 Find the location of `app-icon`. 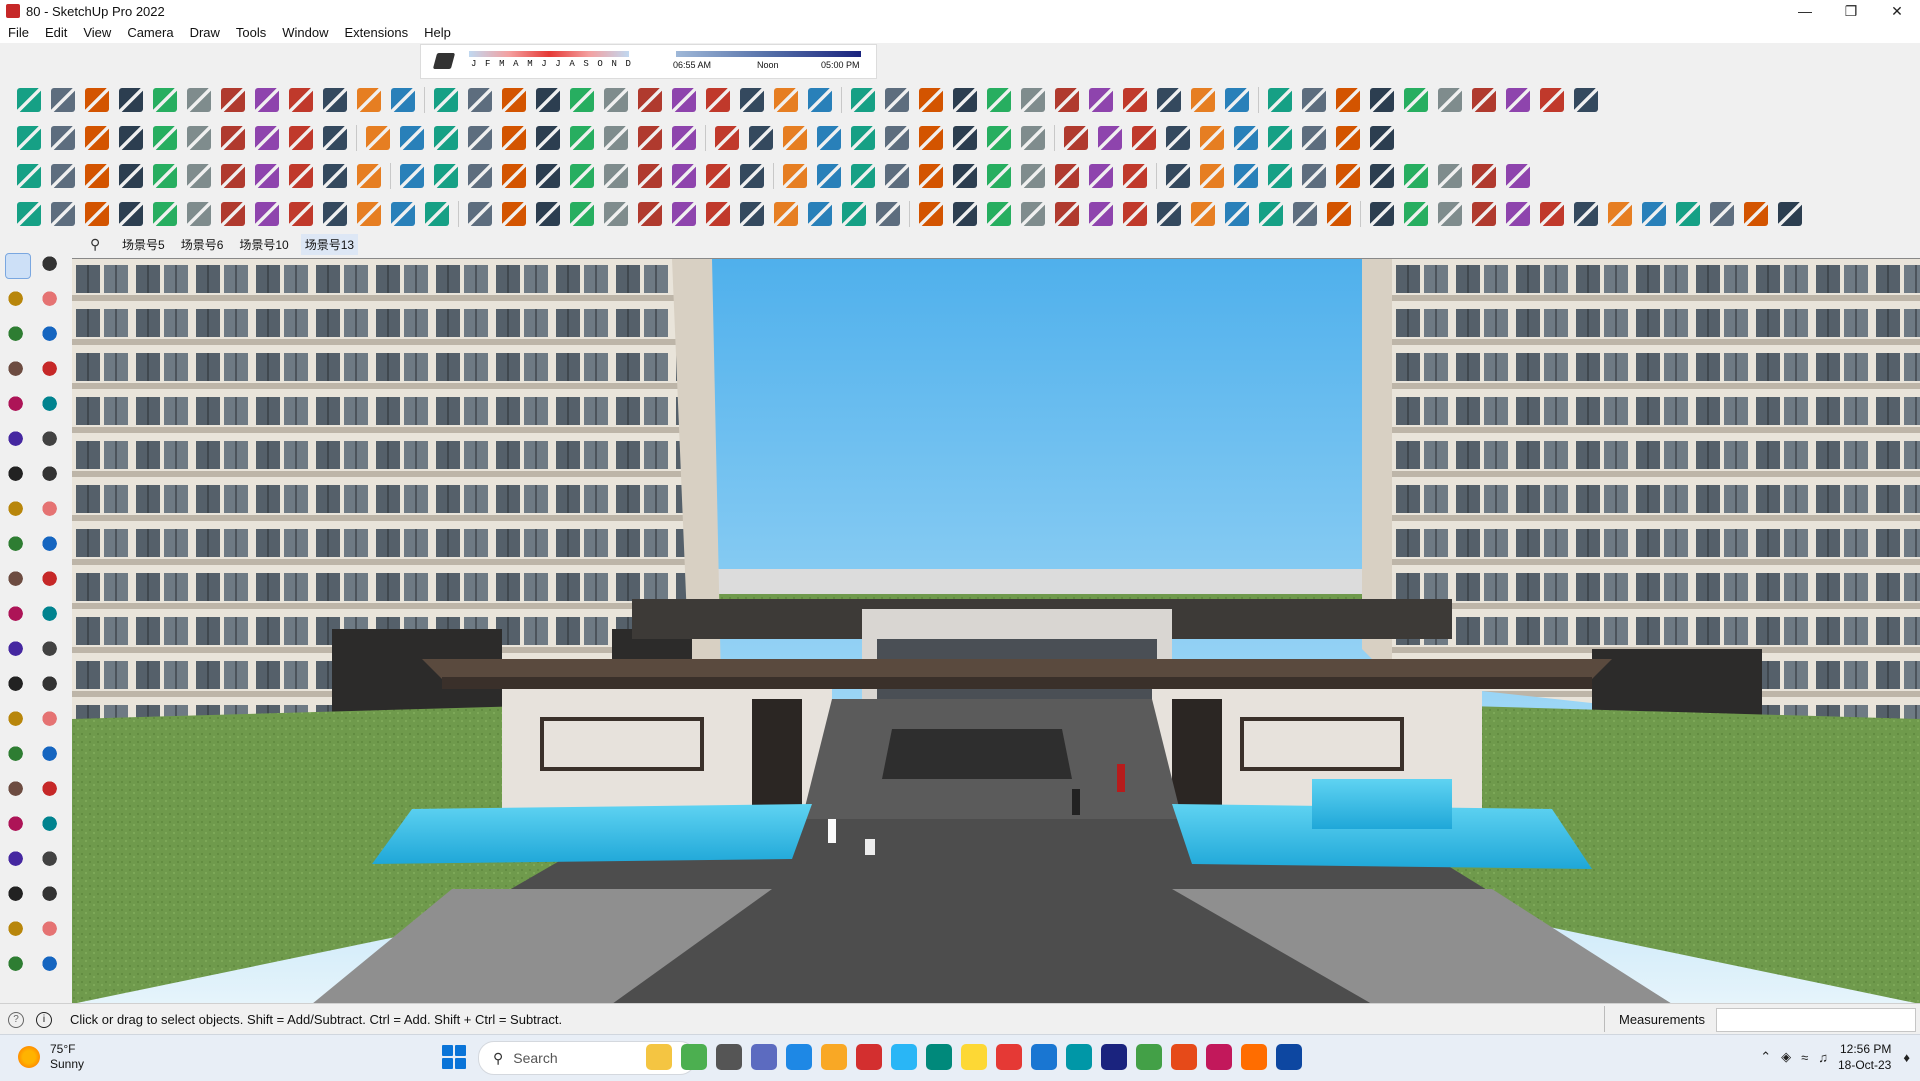

app-icon is located at coordinates (939, 1057).